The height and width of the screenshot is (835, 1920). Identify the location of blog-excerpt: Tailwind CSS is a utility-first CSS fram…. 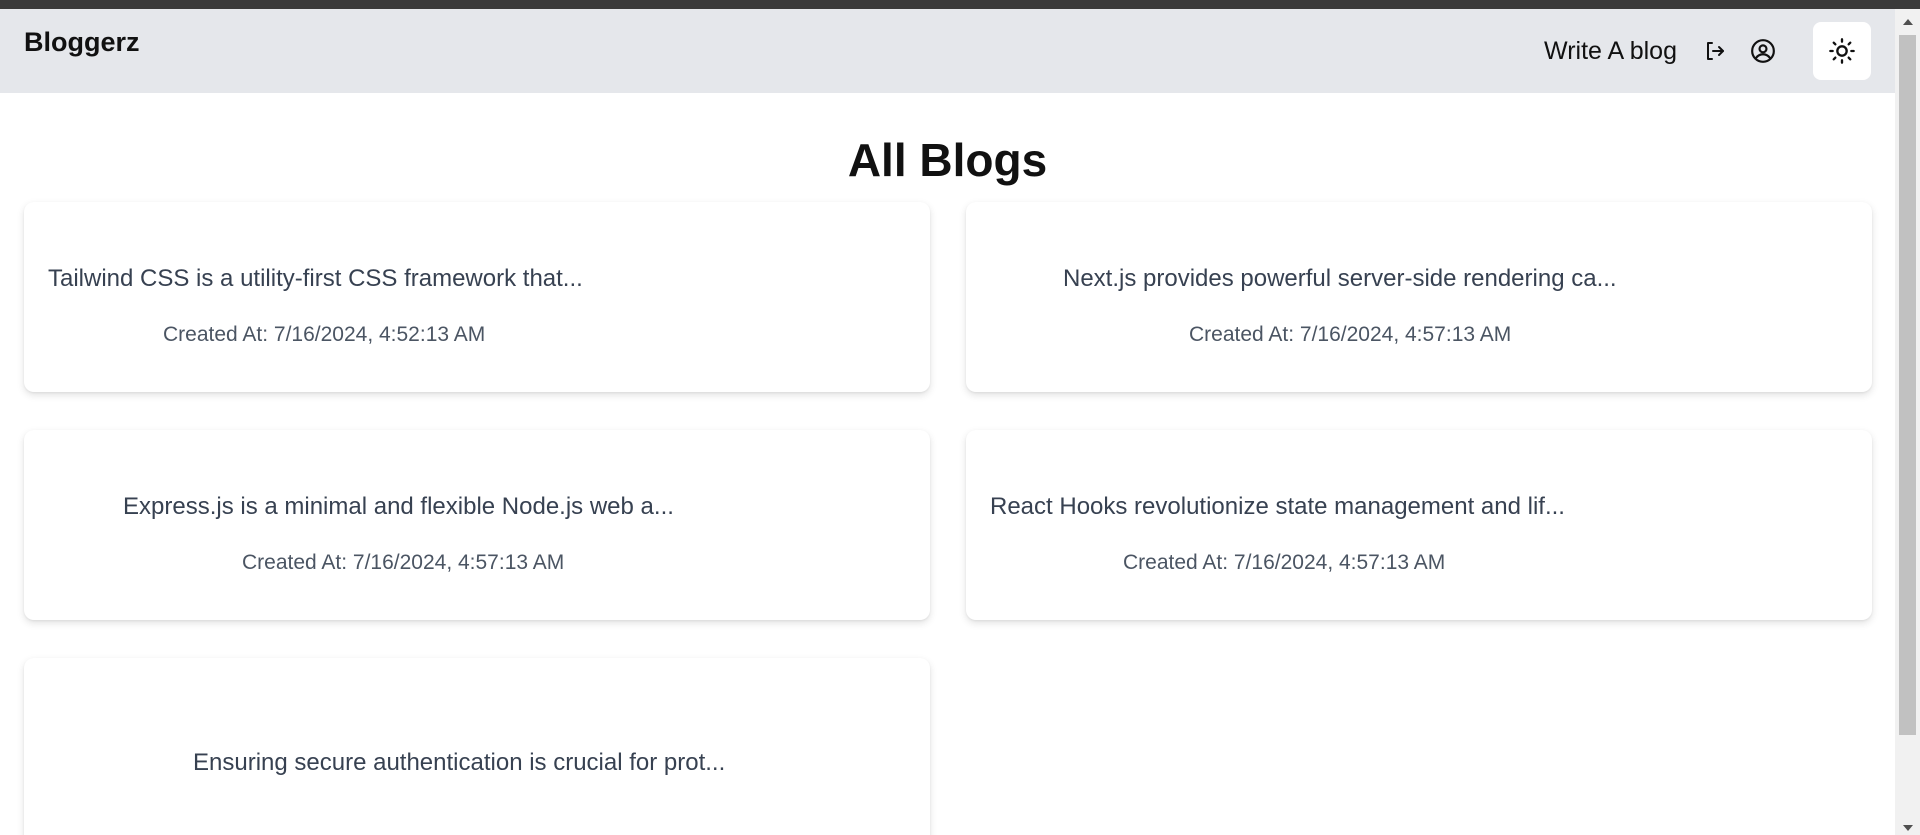
(315, 278).